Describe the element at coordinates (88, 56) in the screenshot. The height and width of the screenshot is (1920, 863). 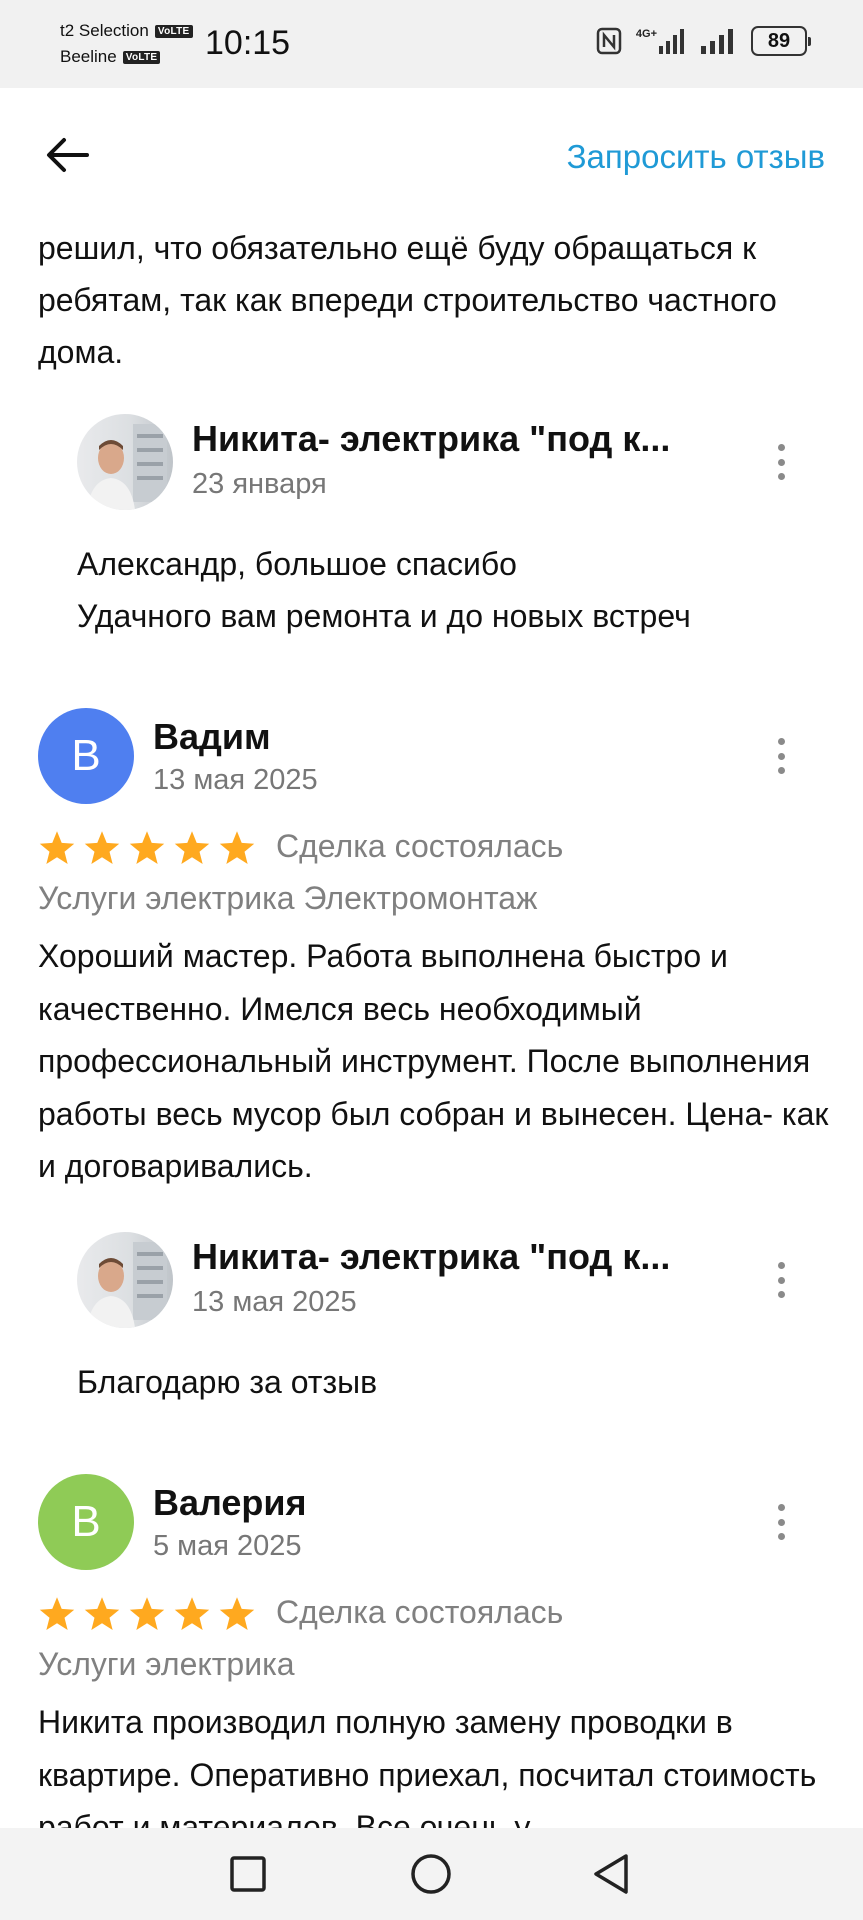
I see `carrier-2-name: Beeline` at that location.